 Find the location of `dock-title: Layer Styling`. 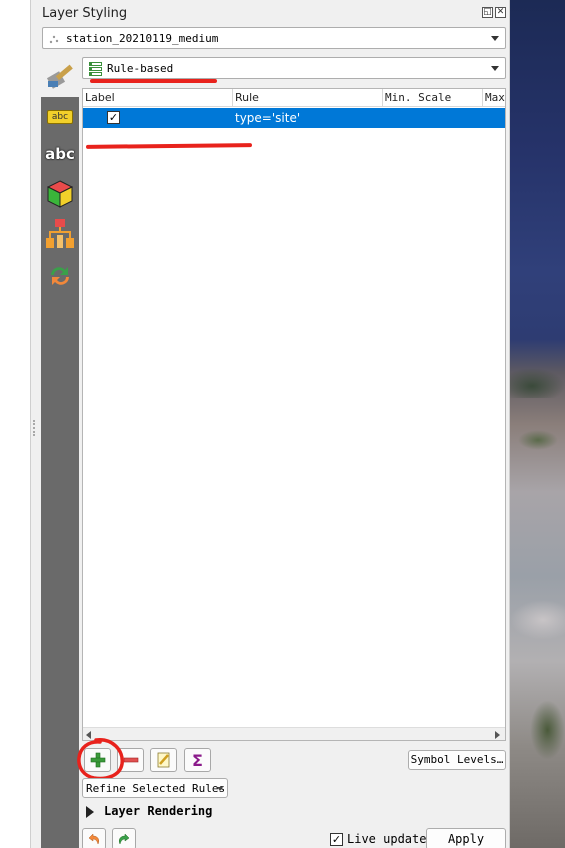

dock-title: Layer Styling is located at coordinates (85, 13).